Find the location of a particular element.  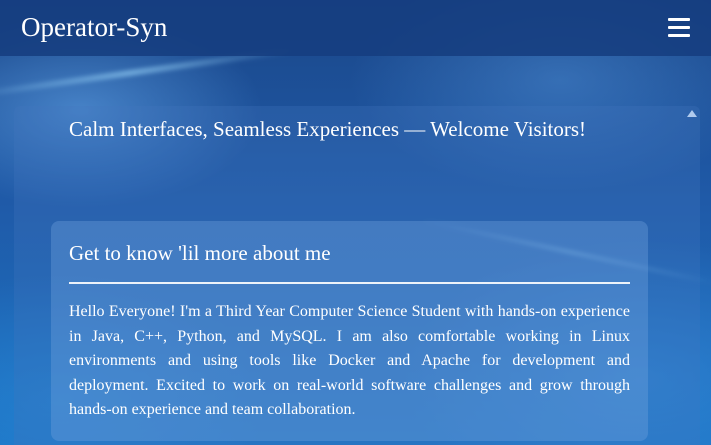

about-title: Get to know 'lil more about me is located at coordinates (200, 253).